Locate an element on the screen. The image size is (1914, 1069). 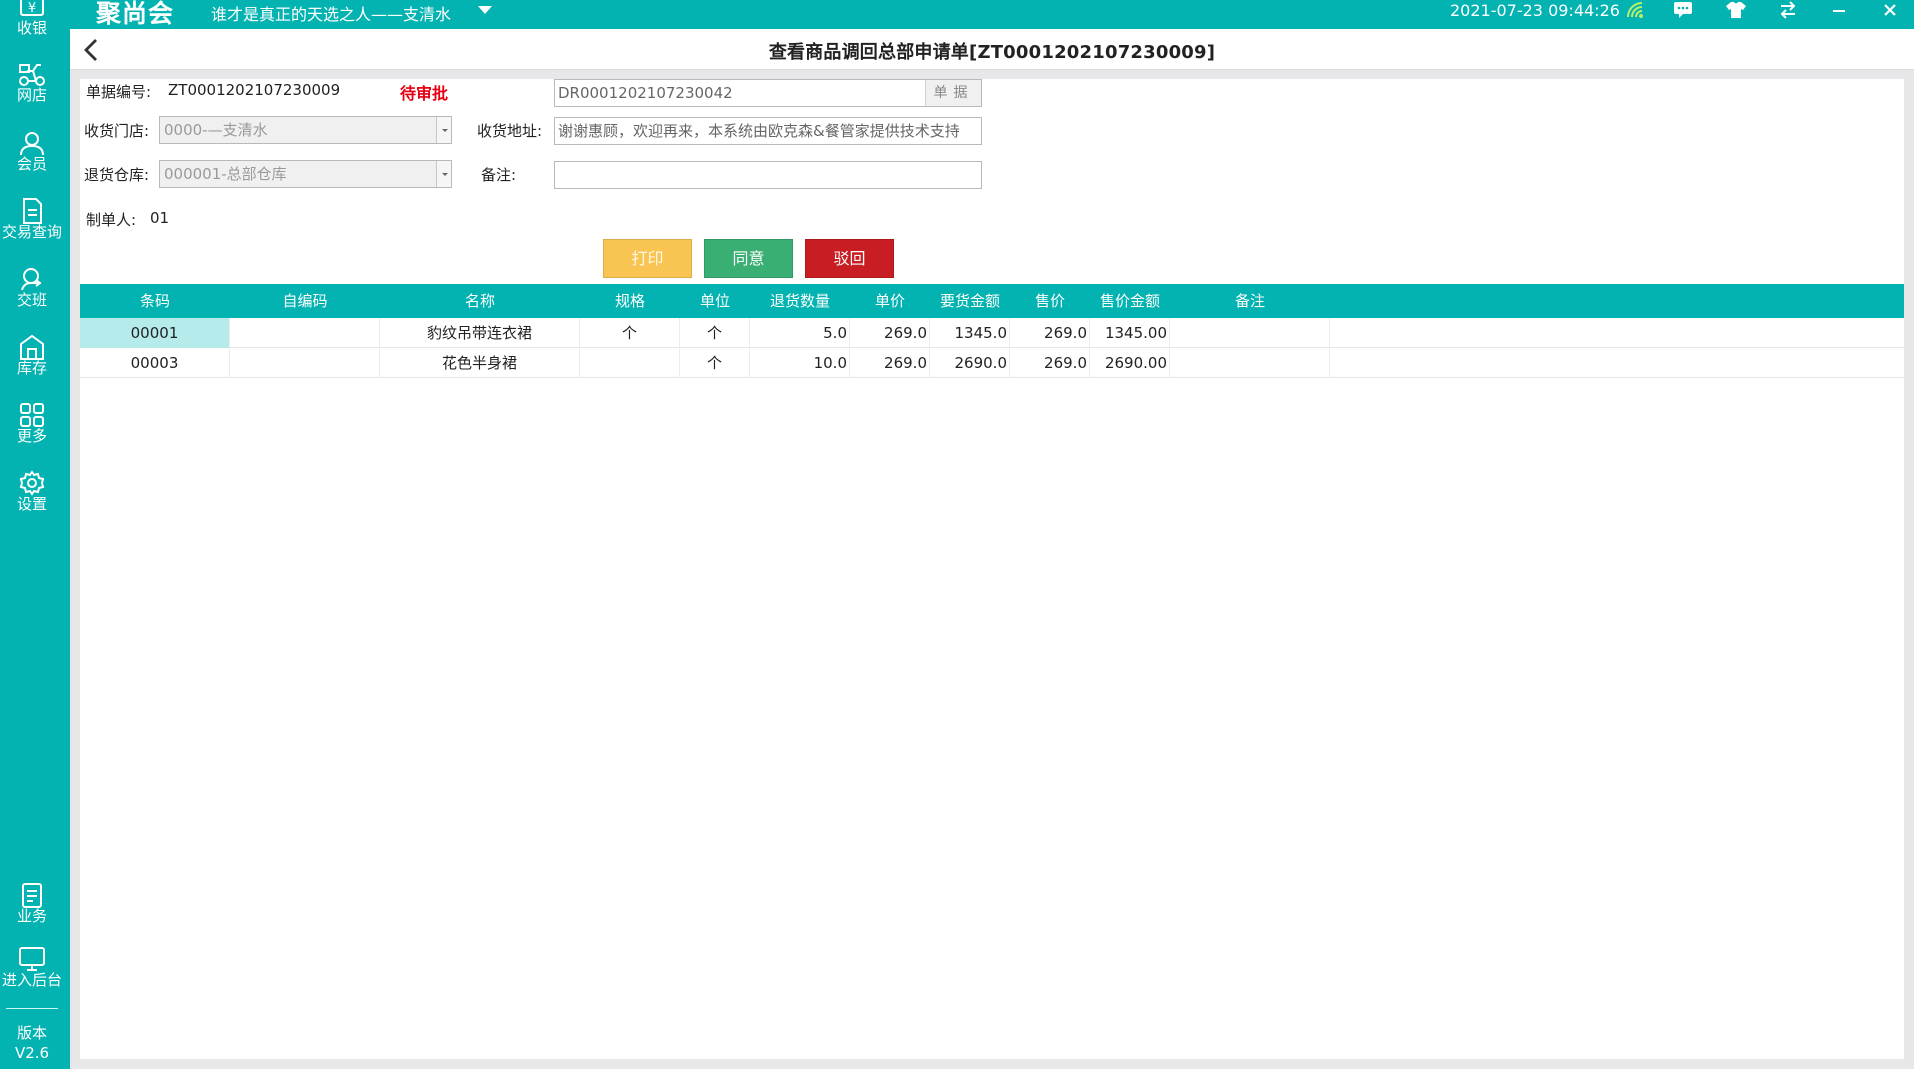
sidebar-item-settings: 设置 is located at coordinates (32, 491).